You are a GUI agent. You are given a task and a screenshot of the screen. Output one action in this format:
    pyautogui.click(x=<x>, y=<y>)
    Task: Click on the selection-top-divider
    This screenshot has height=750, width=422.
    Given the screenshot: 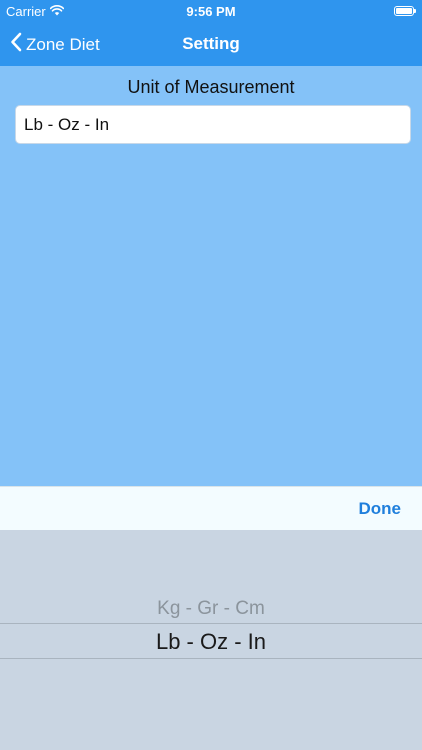 What is the action you would take?
    pyautogui.click(x=211, y=623)
    